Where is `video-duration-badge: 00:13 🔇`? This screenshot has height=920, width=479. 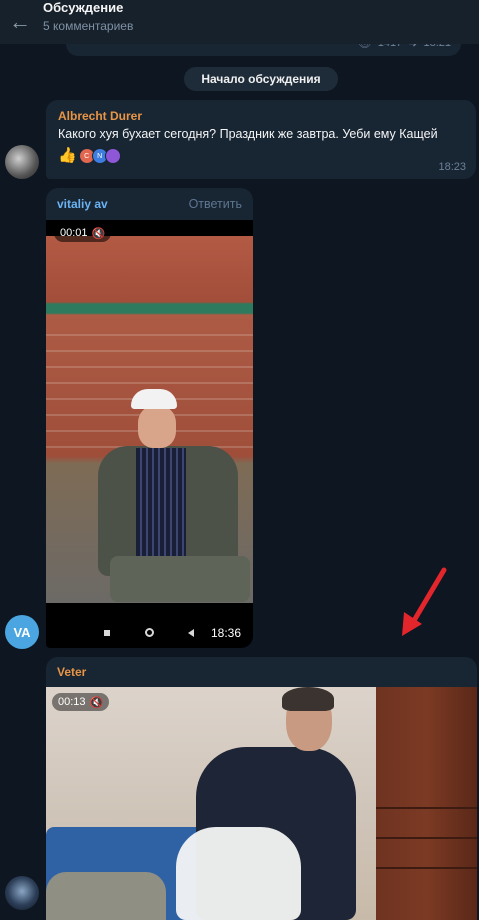 video-duration-badge: 00:13 🔇 is located at coordinates (81, 702).